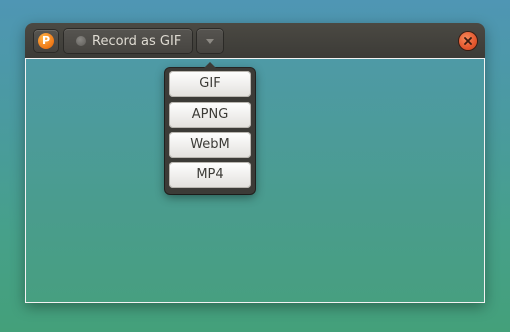 The image size is (510, 332). I want to click on record-button: Record as GIF, so click(128, 41).